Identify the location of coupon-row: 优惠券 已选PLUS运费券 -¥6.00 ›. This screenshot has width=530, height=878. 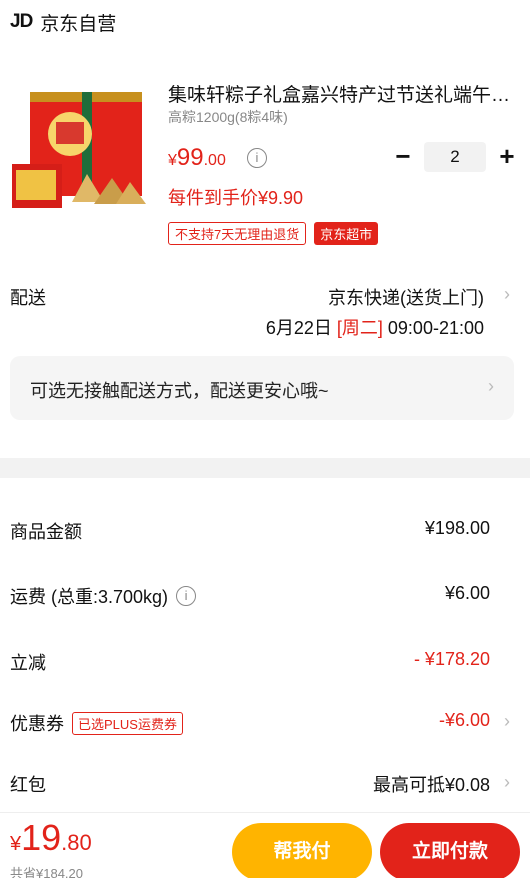
(265, 722).